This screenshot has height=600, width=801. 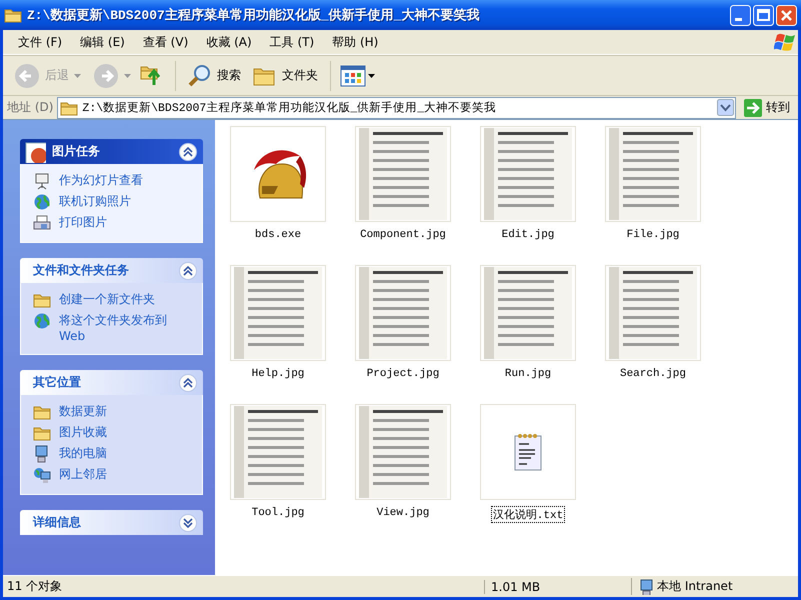 I want to click on search-button: 搜索, so click(x=214, y=76).